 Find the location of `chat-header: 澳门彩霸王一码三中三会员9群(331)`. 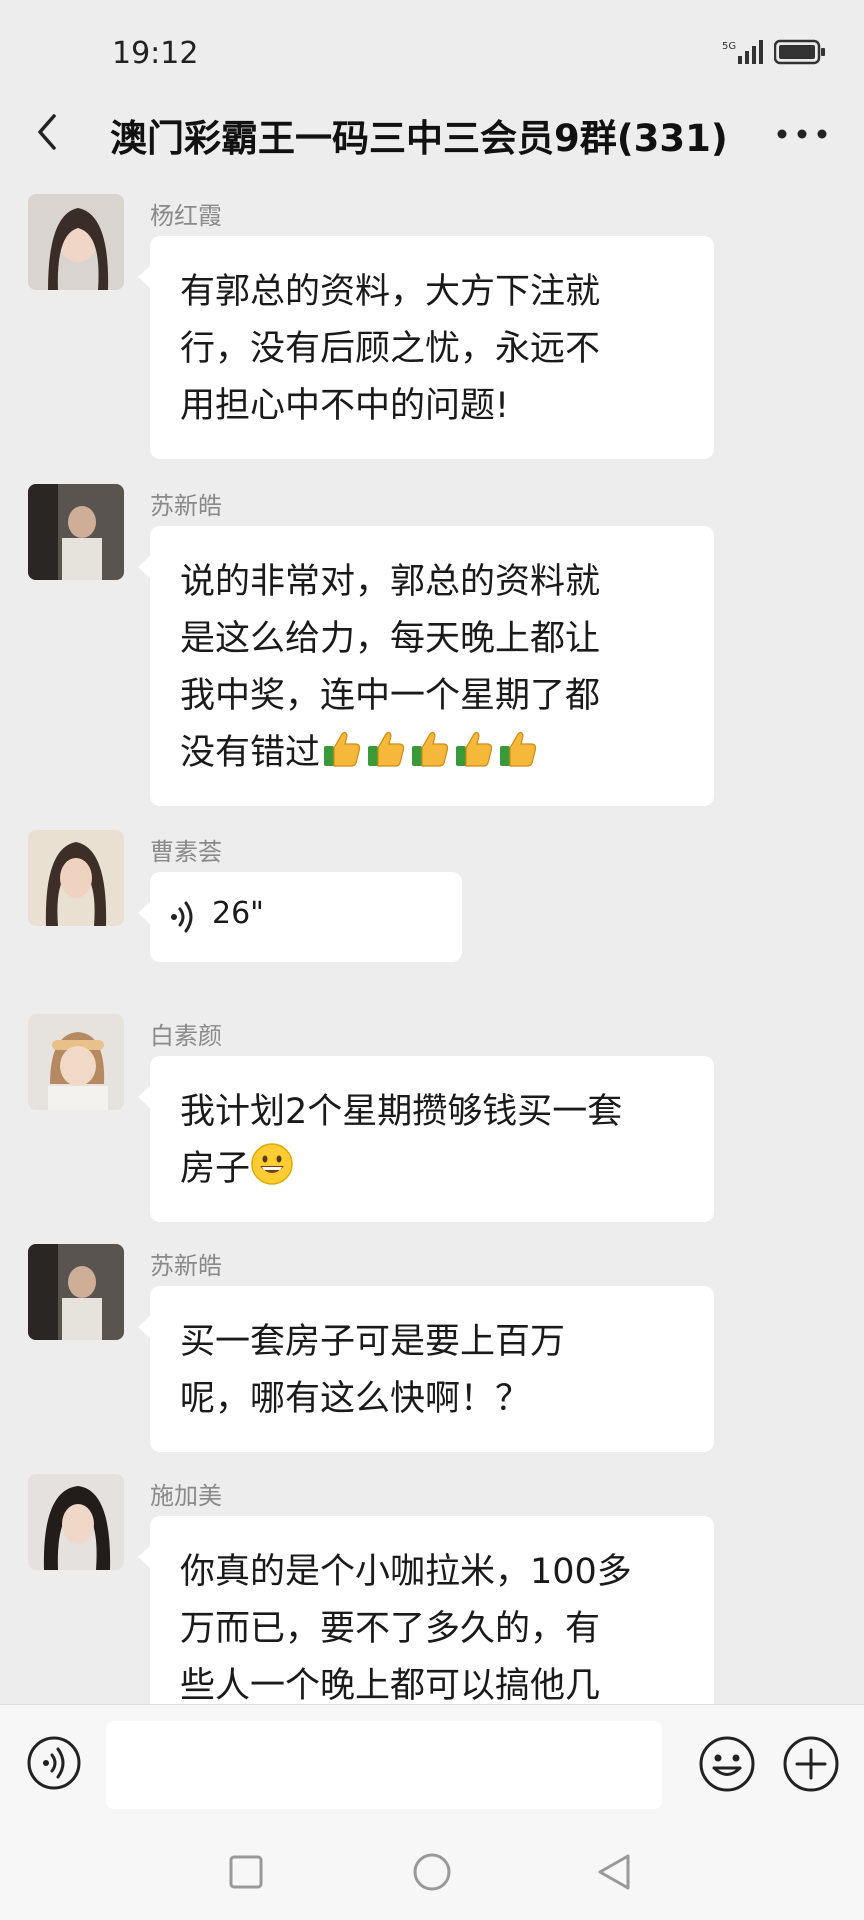

chat-header: 澳门彩霸王一码三中三会员9群(331) is located at coordinates (432, 133).